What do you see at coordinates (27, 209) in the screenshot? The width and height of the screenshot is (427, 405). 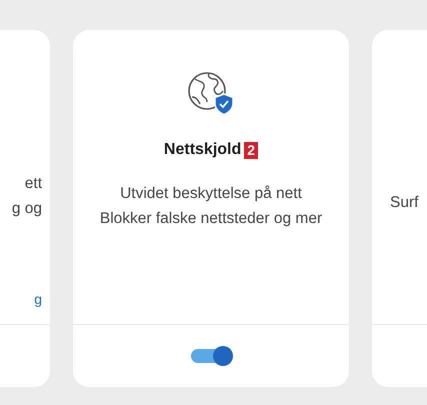 I see `card-description: g og` at bounding box center [27, 209].